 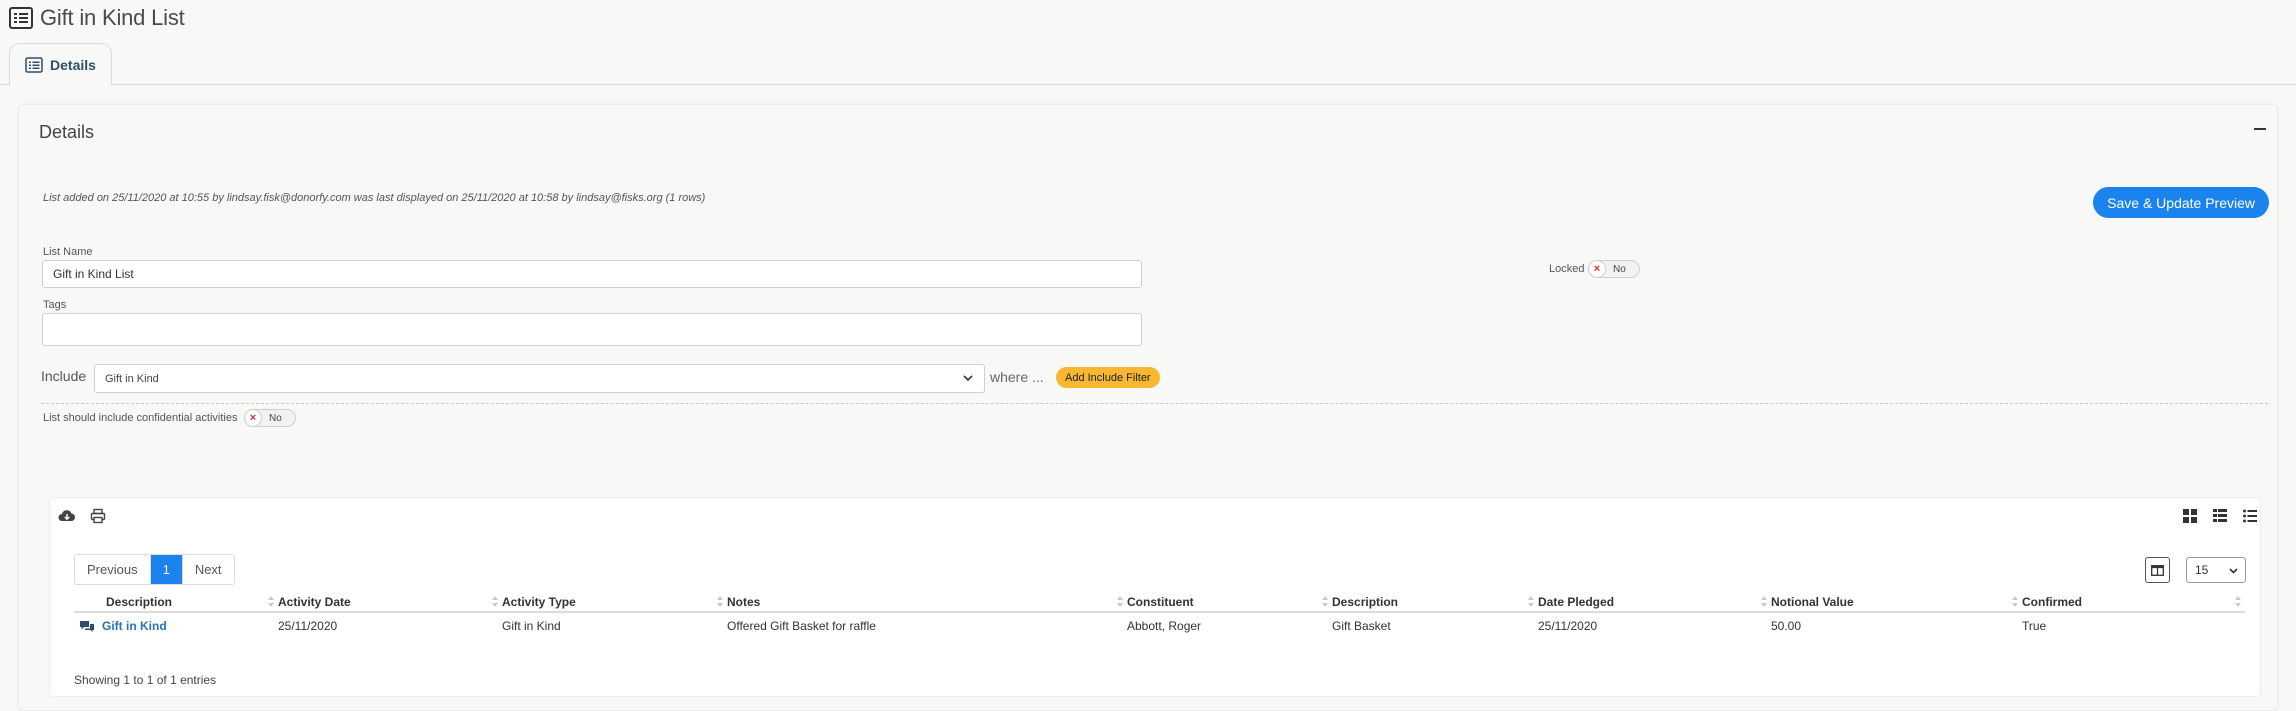 What do you see at coordinates (64, 376) in the screenshot?
I see `include-label: Include` at bounding box center [64, 376].